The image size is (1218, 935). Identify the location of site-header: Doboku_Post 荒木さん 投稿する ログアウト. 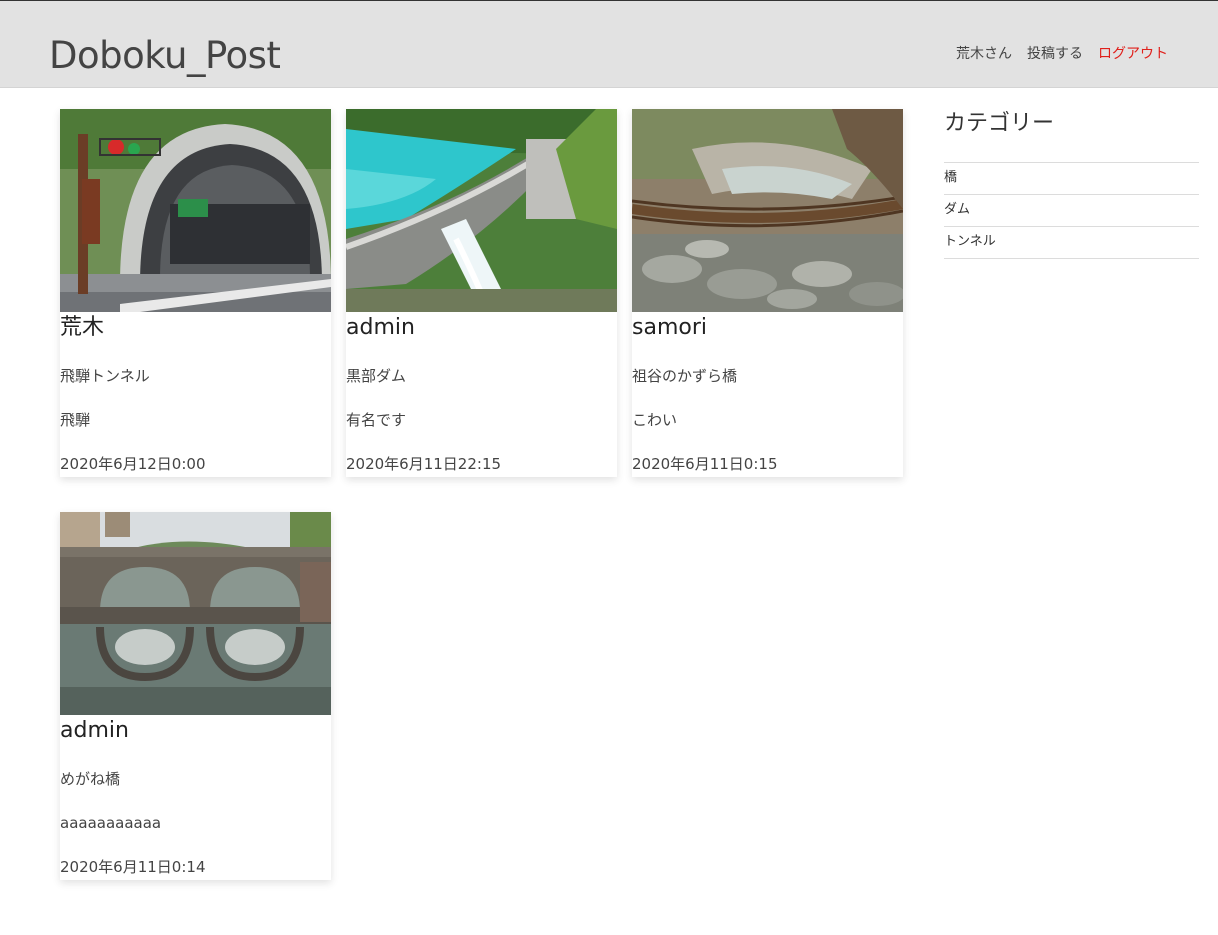
(609, 44).